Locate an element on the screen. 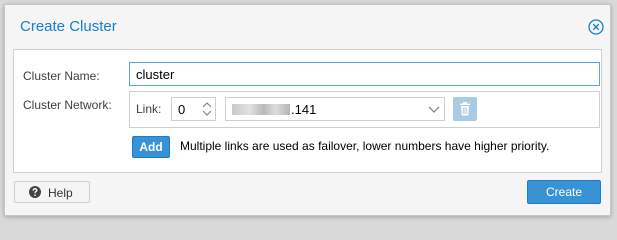  cluster-name-label: Cluster Name: is located at coordinates (61, 76).